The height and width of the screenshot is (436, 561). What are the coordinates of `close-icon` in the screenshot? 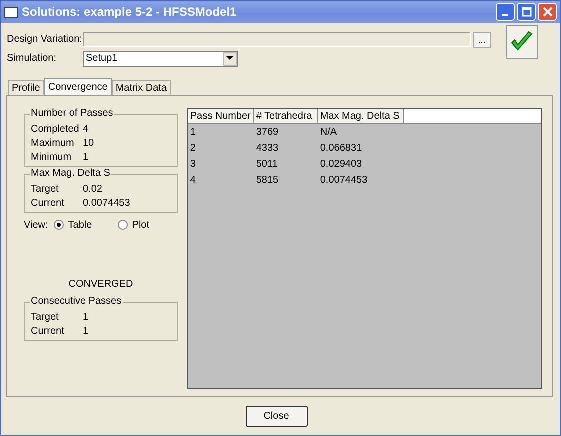 It's located at (547, 12).